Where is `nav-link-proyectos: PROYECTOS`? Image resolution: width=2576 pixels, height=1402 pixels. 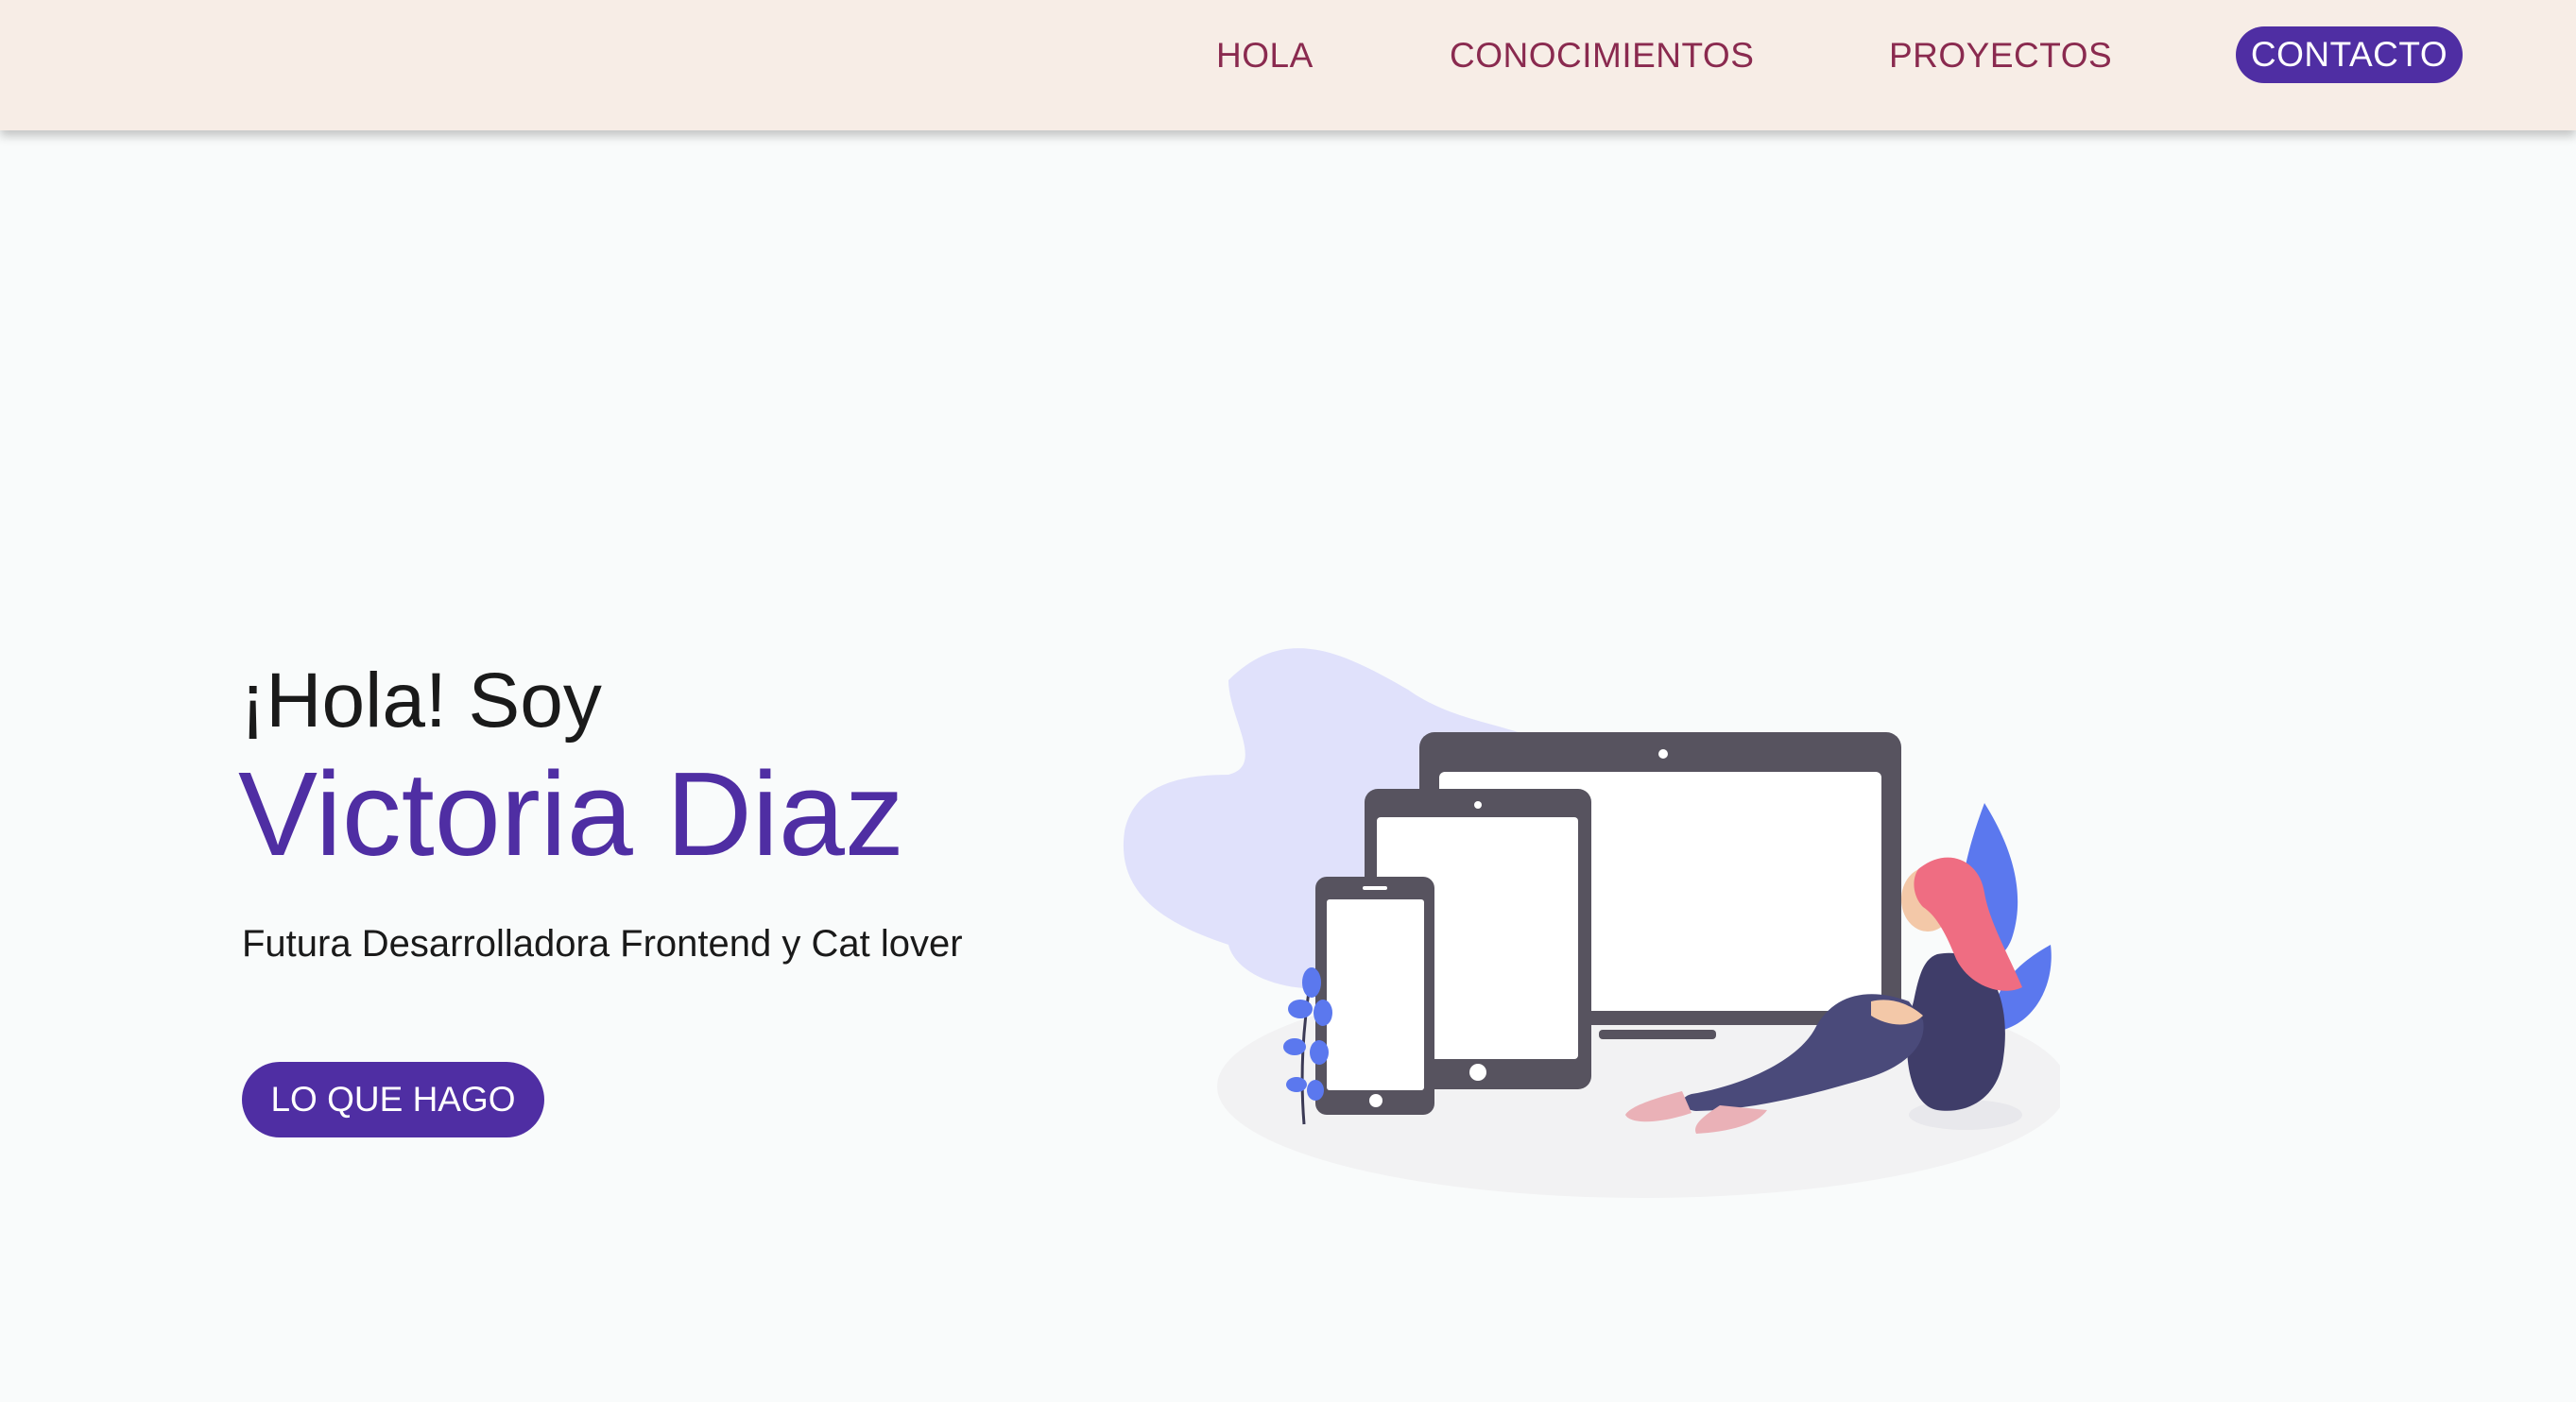 nav-link-proyectos: PROYECTOS is located at coordinates (2000, 55).